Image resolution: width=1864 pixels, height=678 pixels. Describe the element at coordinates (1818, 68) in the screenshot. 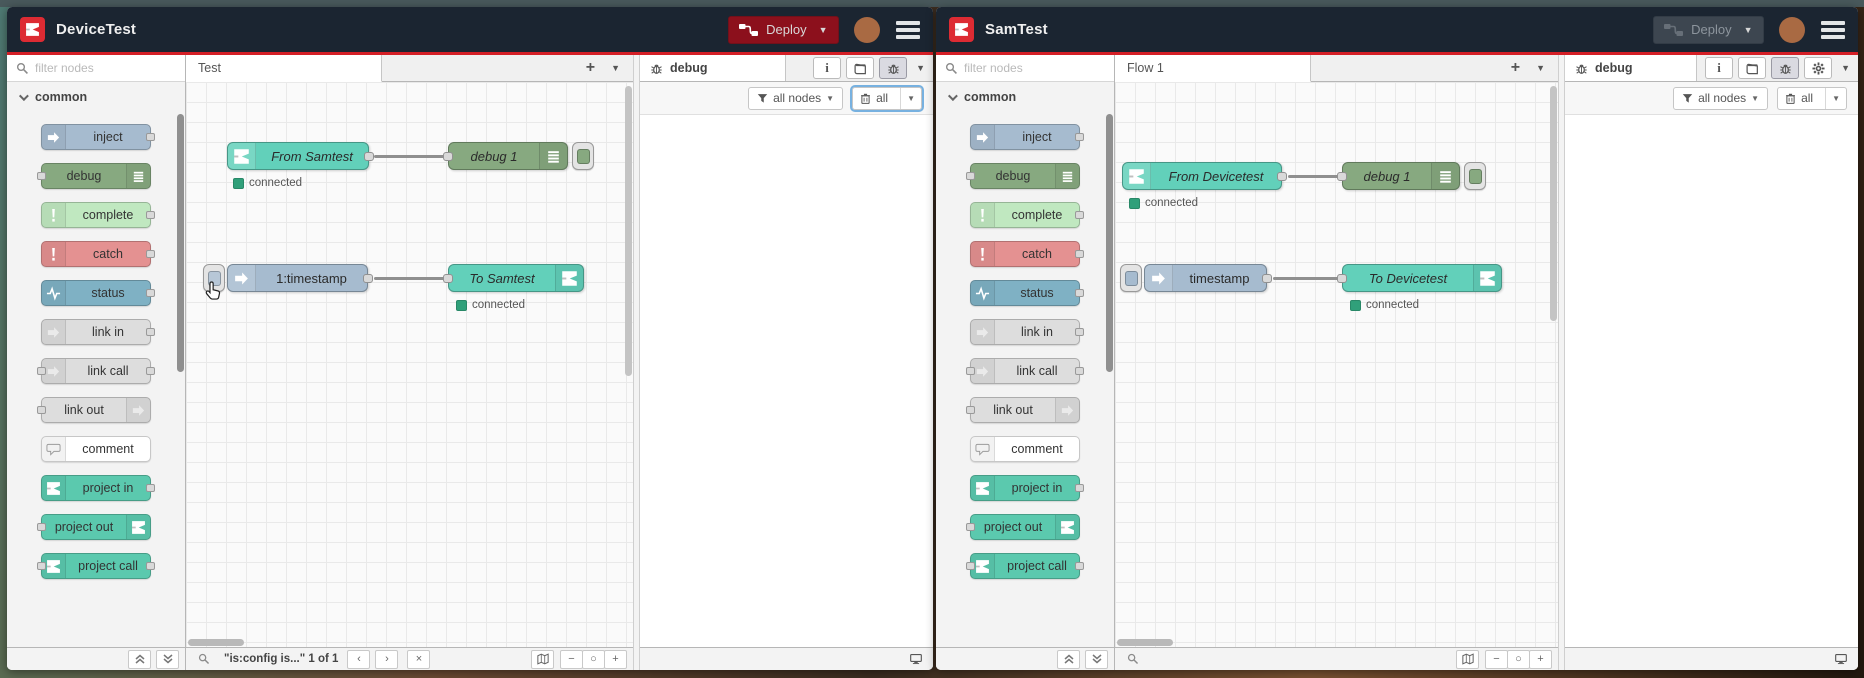

I see `settings-button` at that location.